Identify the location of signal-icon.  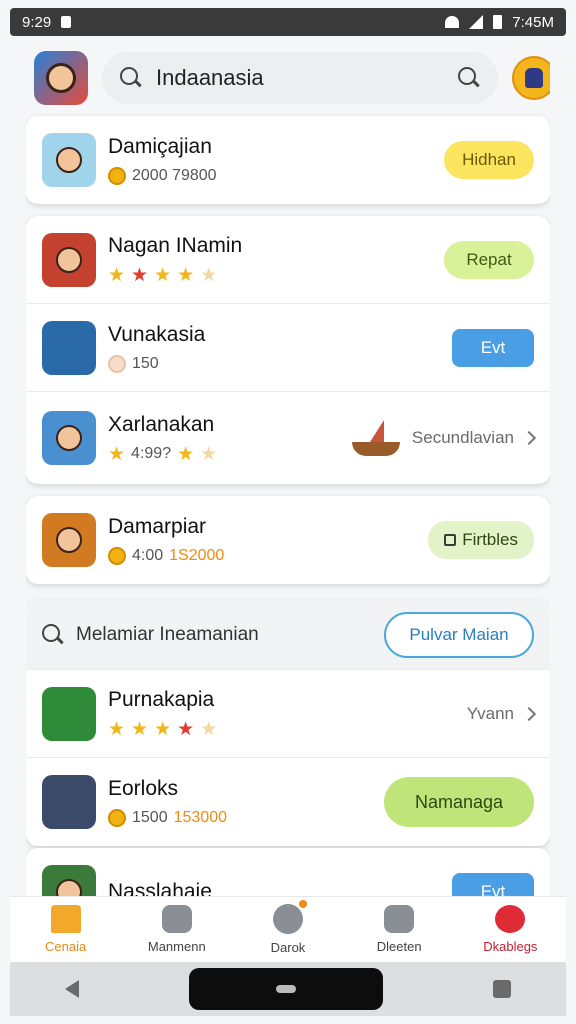
(476, 22).